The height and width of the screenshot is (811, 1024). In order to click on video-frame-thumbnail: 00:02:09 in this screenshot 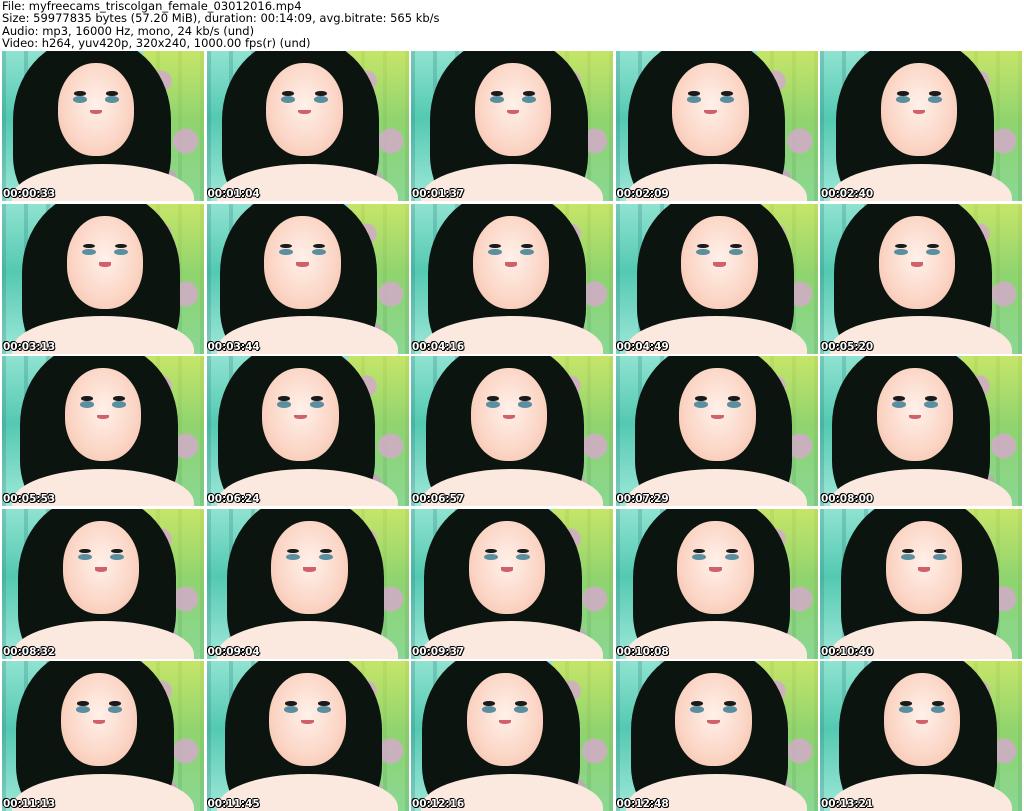, I will do `click(716, 126)`.